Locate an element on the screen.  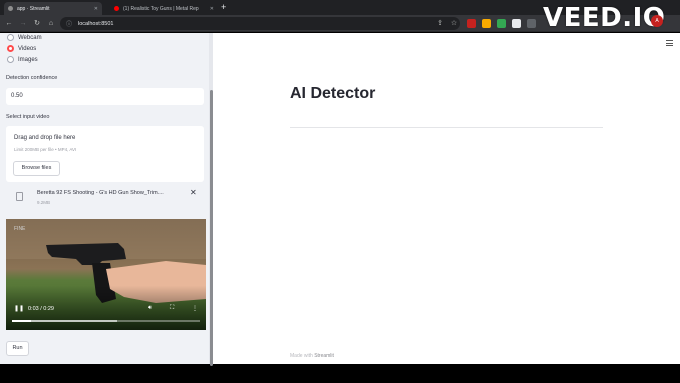
video-progress-bar is located at coordinates (106, 321).